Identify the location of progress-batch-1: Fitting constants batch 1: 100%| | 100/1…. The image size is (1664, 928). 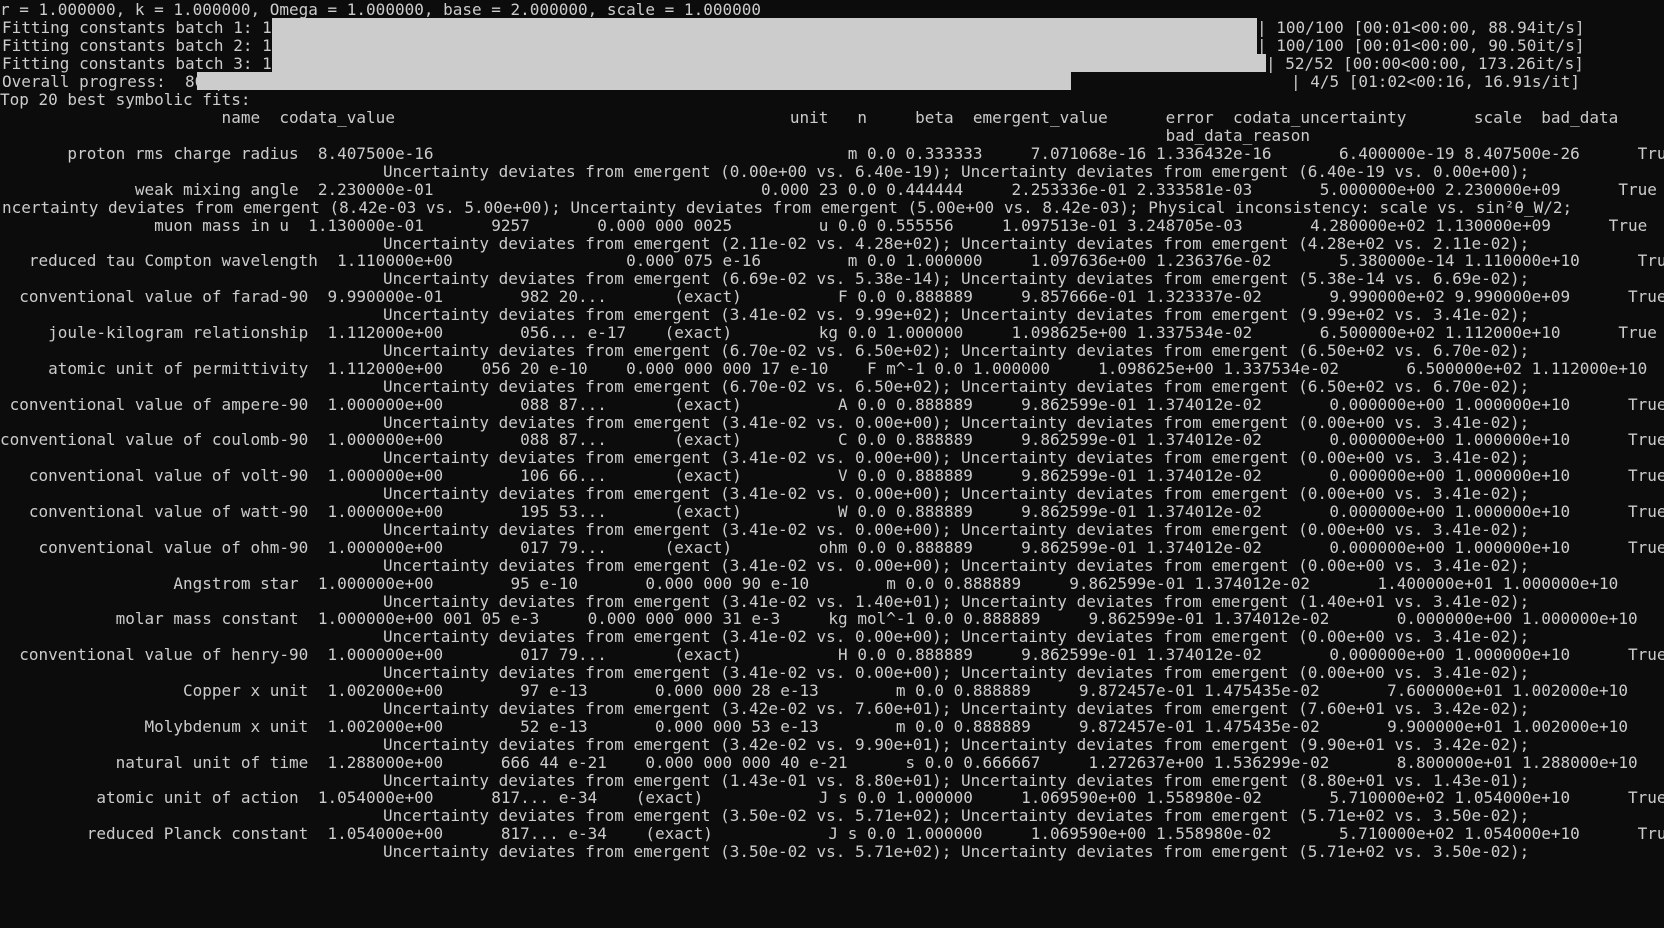
(832, 27).